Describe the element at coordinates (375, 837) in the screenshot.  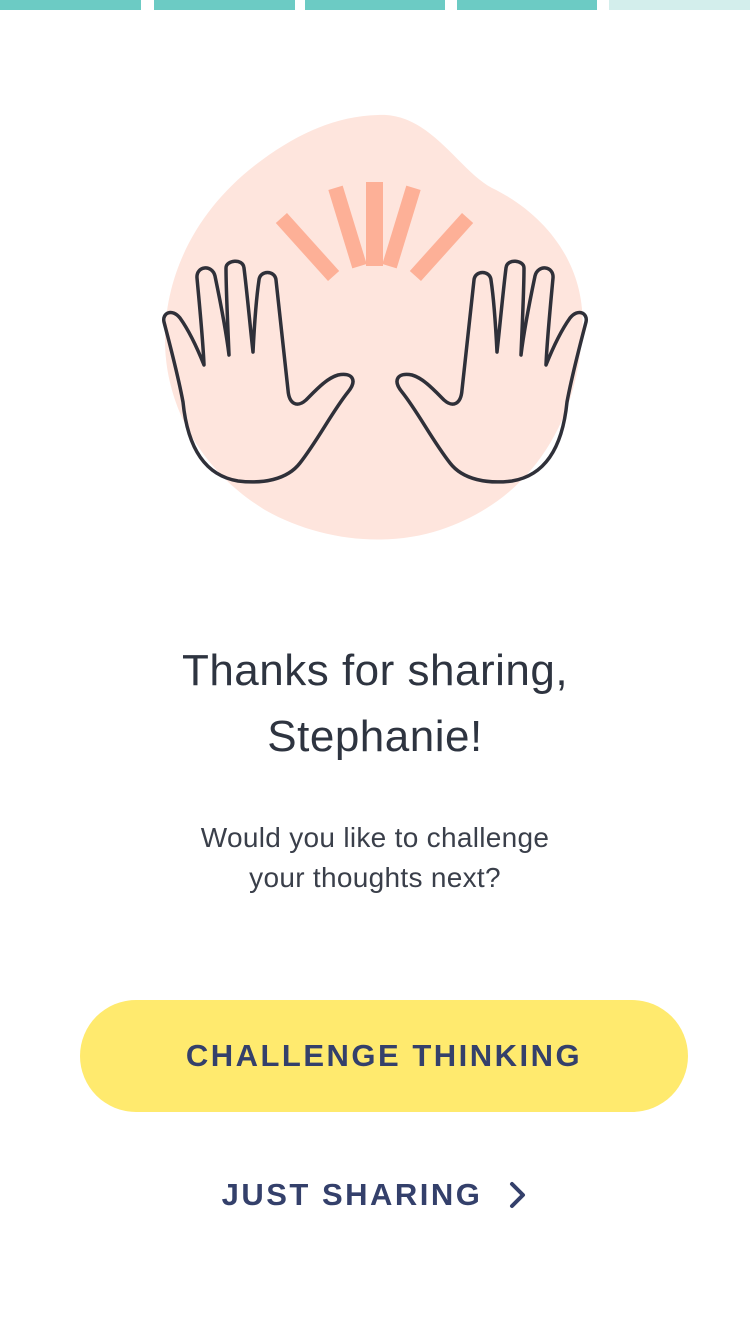
I see `subtitle-line: Would you like to challenge` at that location.